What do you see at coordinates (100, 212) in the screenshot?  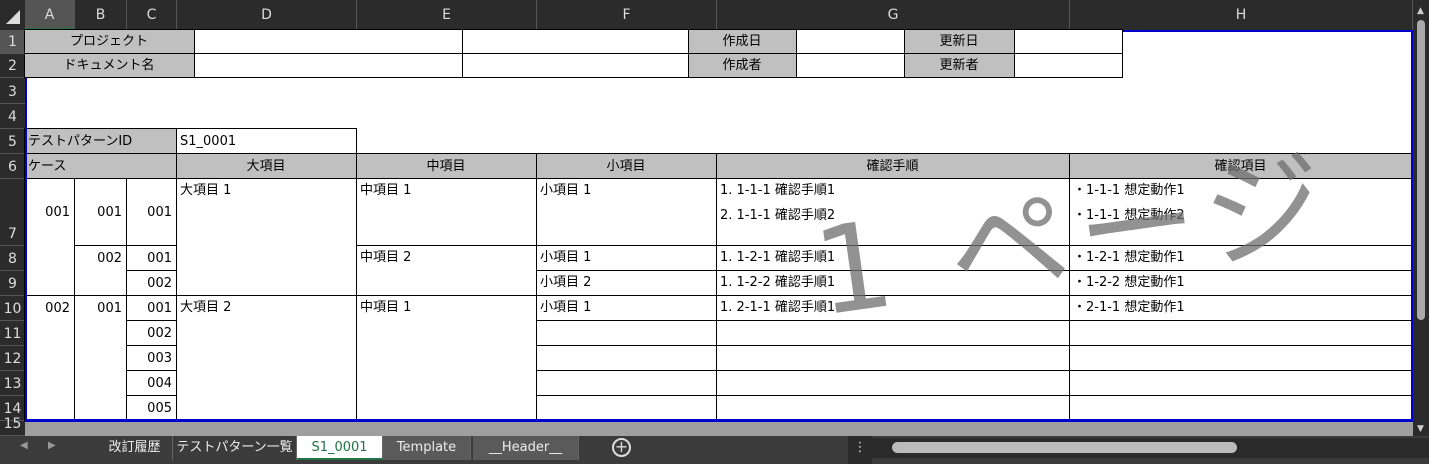 I see `cell-b7: 001` at bounding box center [100, 212].